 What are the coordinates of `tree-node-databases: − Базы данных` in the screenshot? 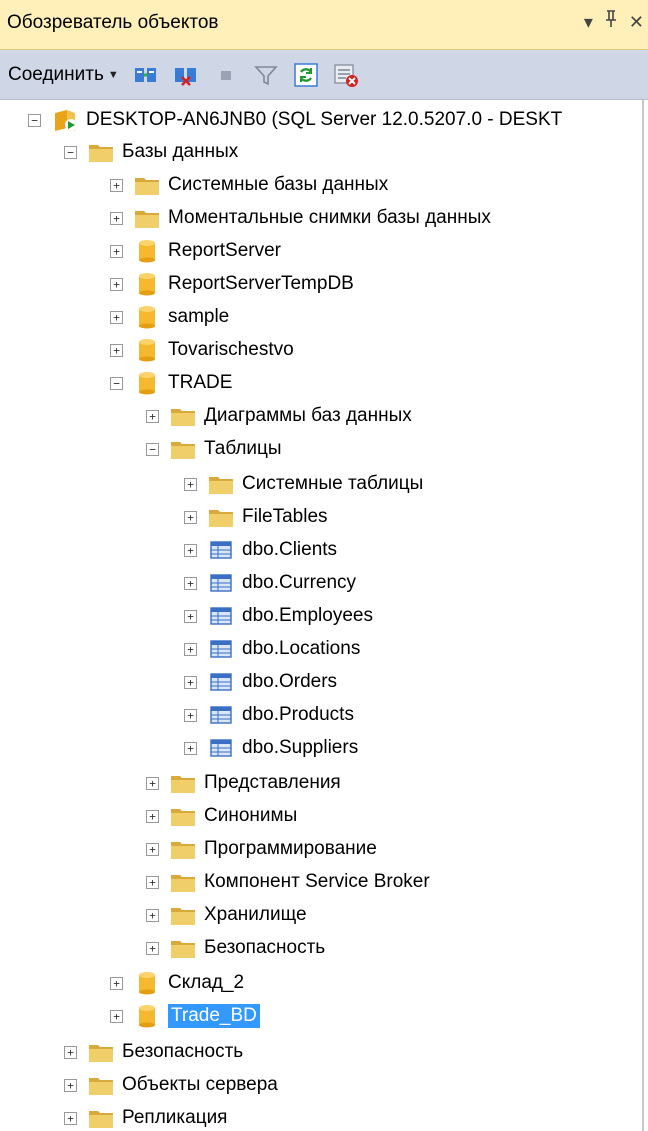 It's located at (151, 152).